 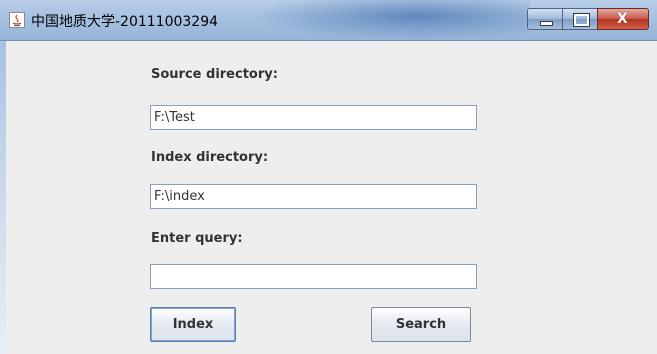 What do you see at coordinates (421, 324) in the screenshot?
I see `search-button: Search` at bounding box center [421, 324].